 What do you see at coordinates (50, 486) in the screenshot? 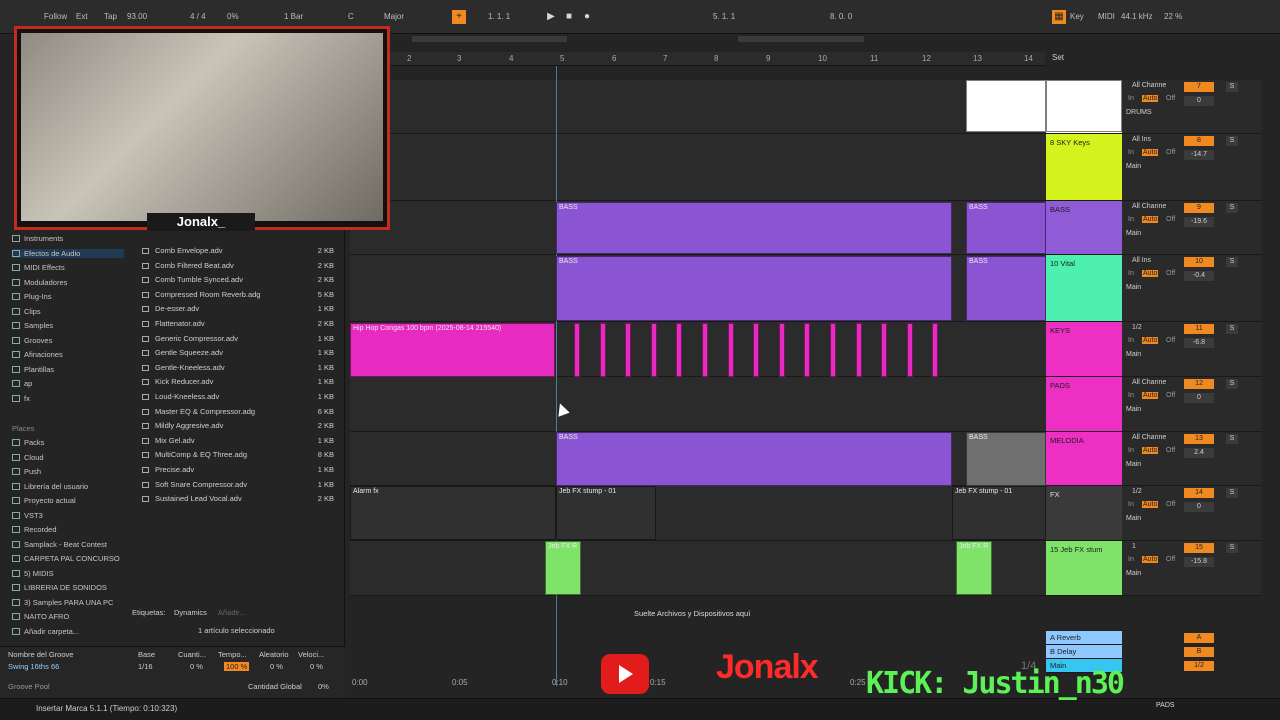
I see `places-item: Librería del usuario` at bounding box center [50, 486].